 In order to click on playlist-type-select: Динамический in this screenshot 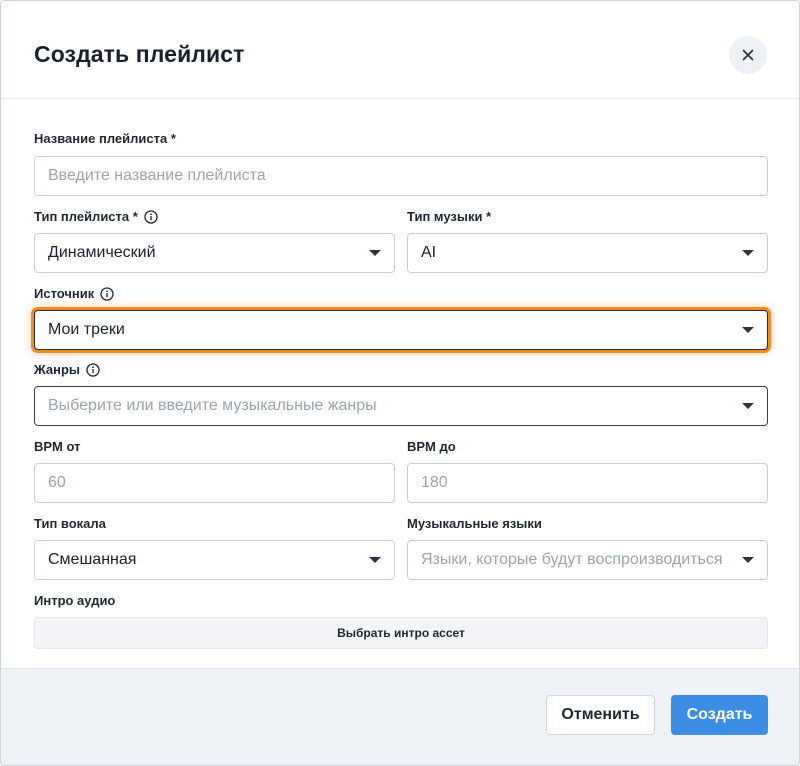, I will do `click(214, 253)`.